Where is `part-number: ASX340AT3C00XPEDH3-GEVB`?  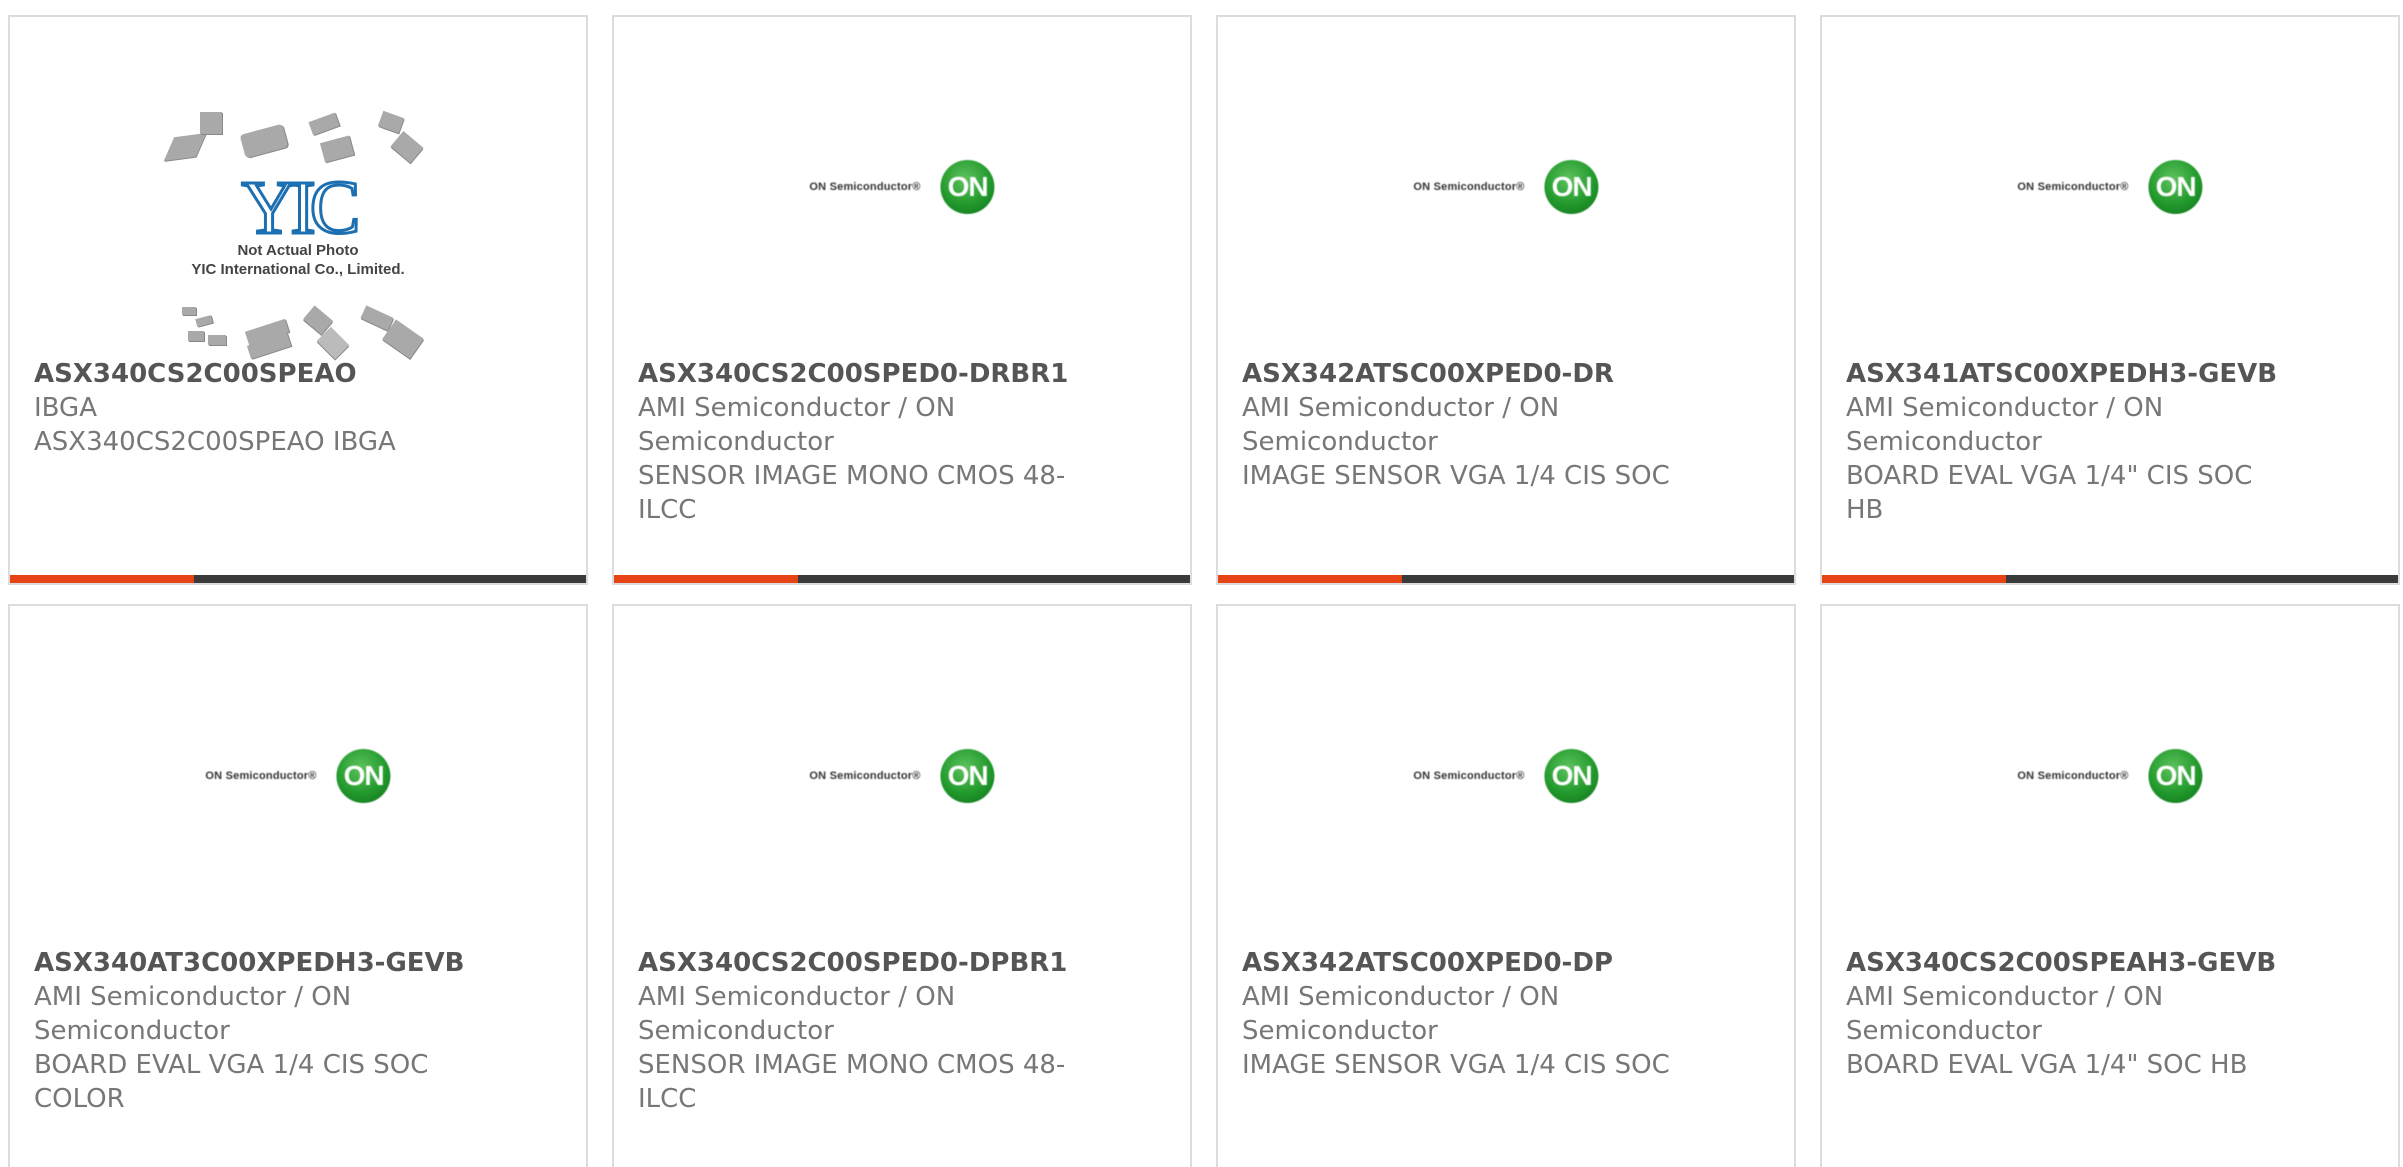
part-number: ASX340AT3C00XPEDH3-GEVB is located at coordinates (298, 963).